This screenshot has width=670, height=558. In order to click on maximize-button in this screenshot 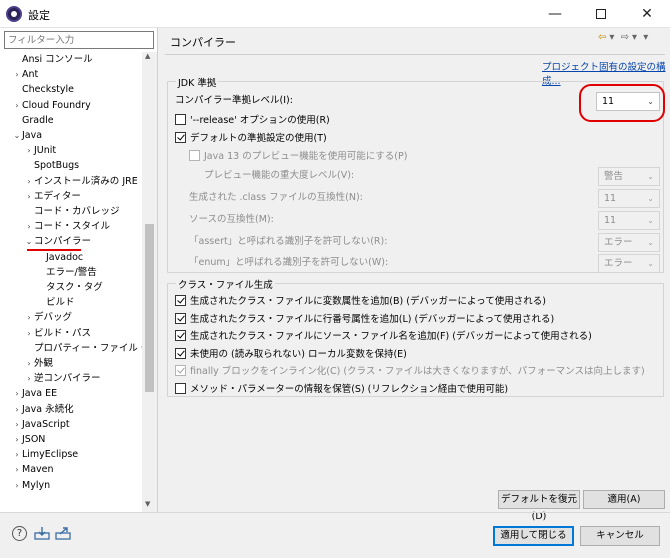, I will do `click(601, 14)`.